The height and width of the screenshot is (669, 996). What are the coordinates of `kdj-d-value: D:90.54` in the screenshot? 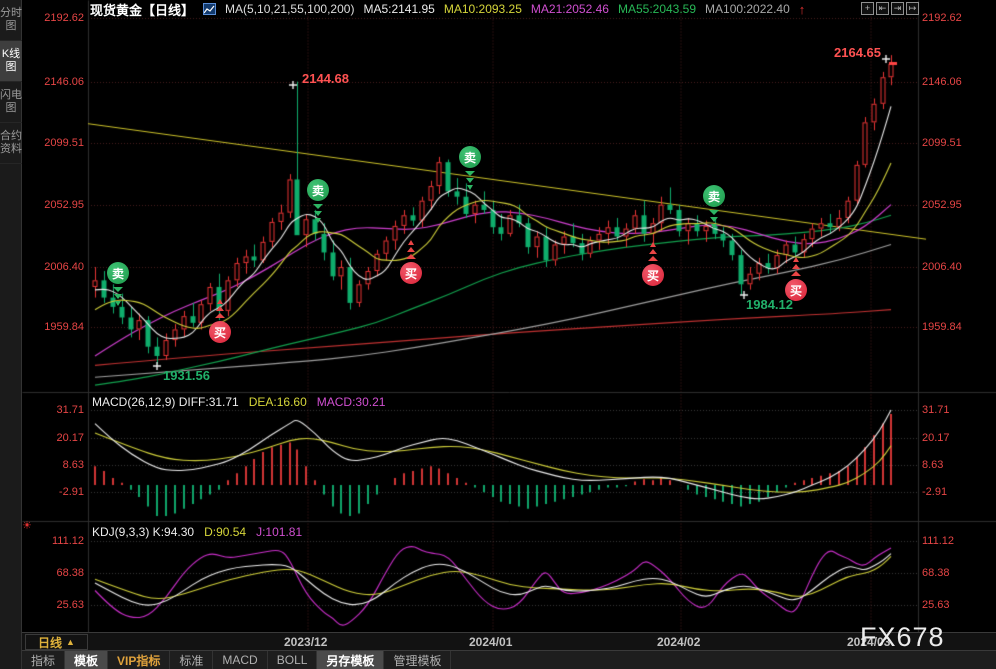 It's located at (225, 532).